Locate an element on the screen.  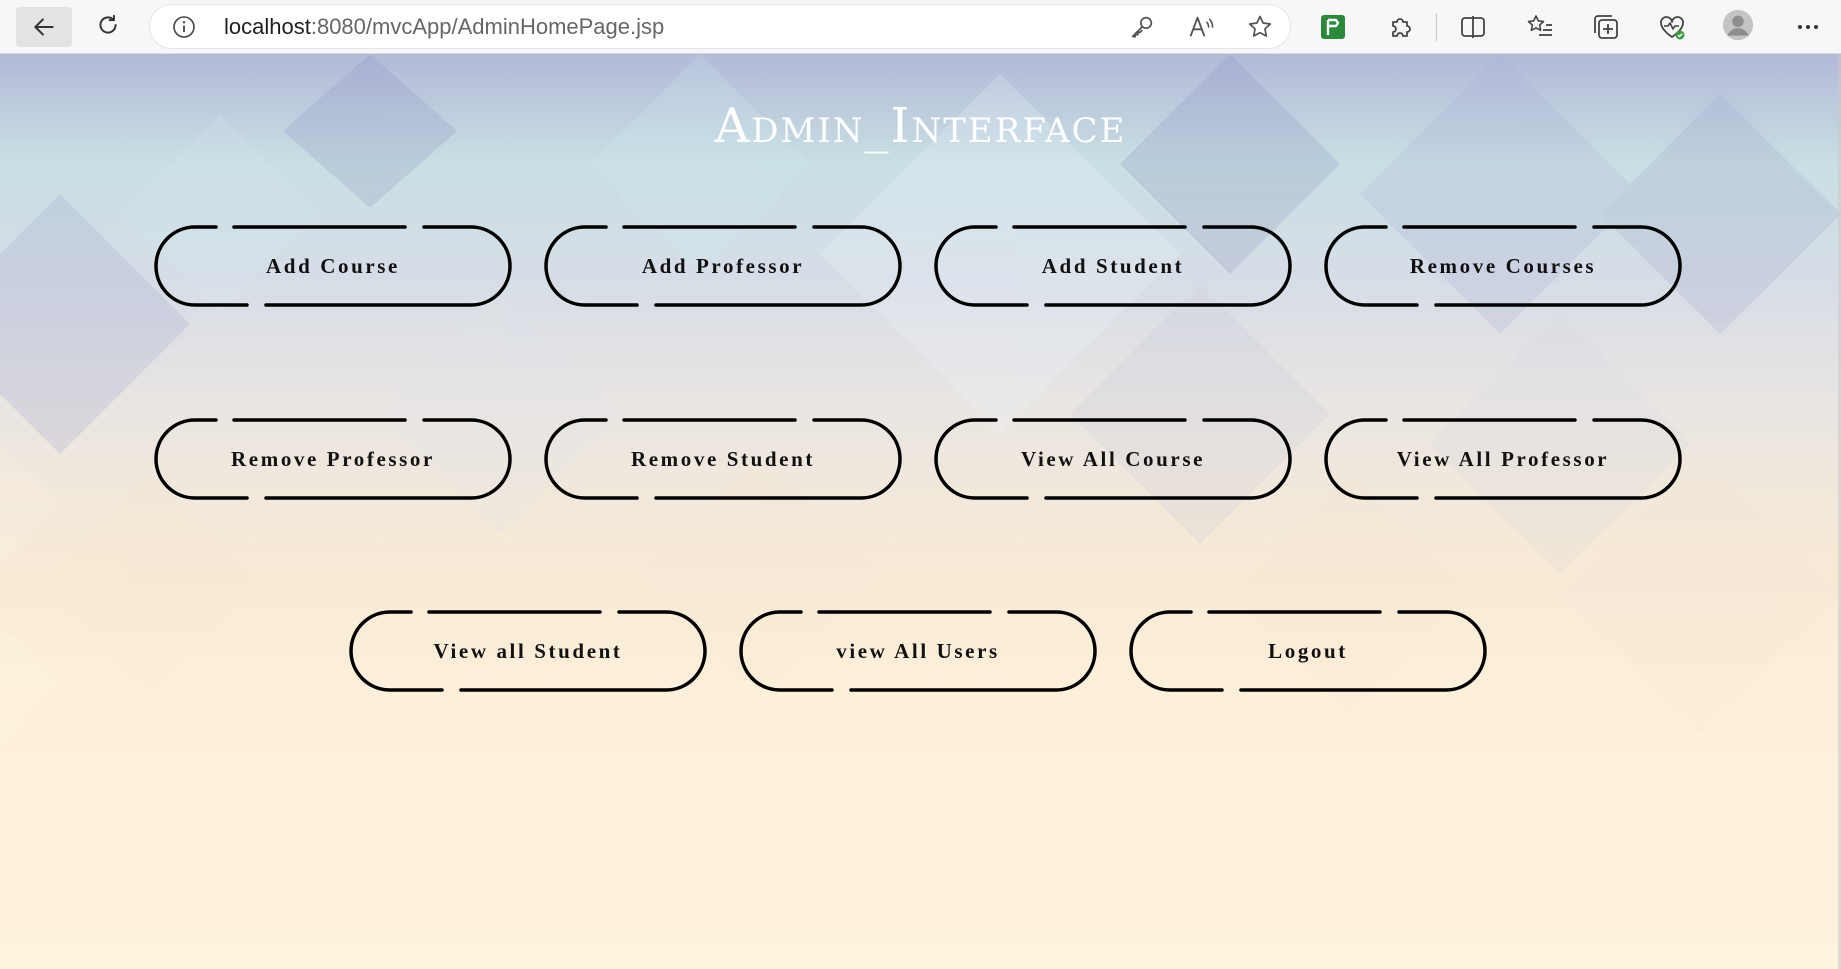
back-arrow-icon is located at coordinates (44, 27).